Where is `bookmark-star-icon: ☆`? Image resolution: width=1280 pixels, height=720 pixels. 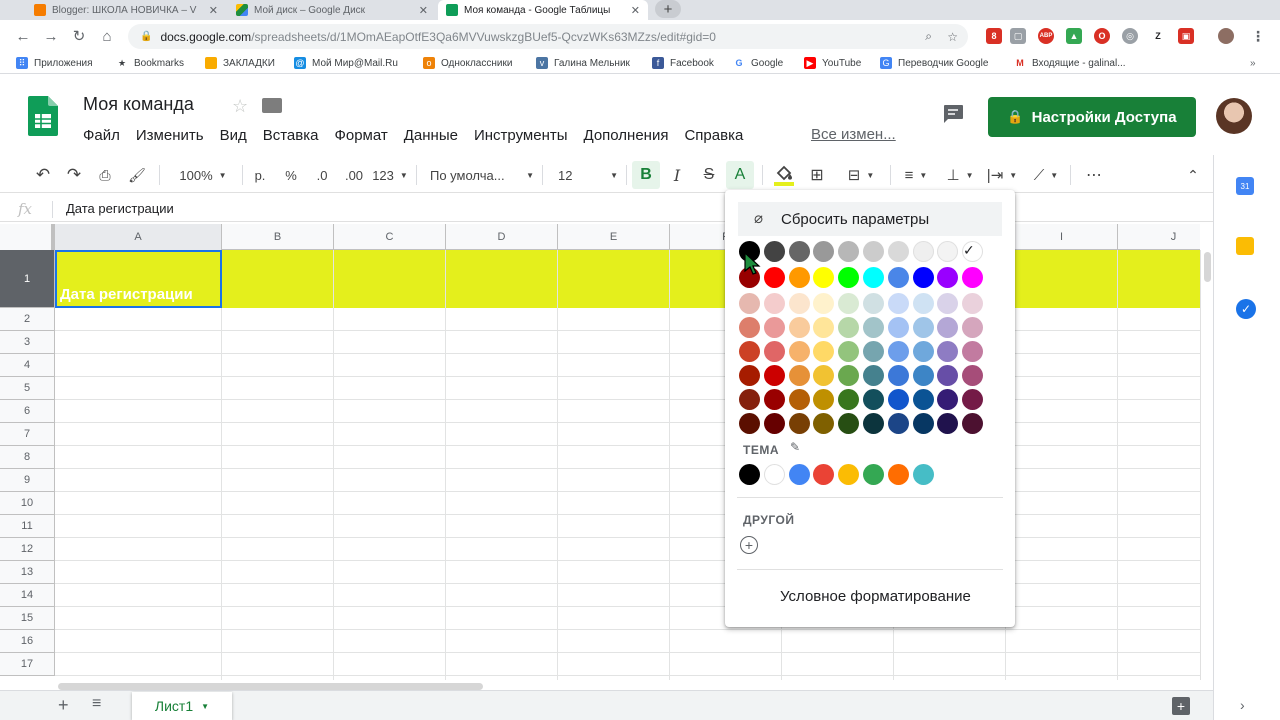 bookmark-star-icon: ☆ is located at coordinates (952, 37).